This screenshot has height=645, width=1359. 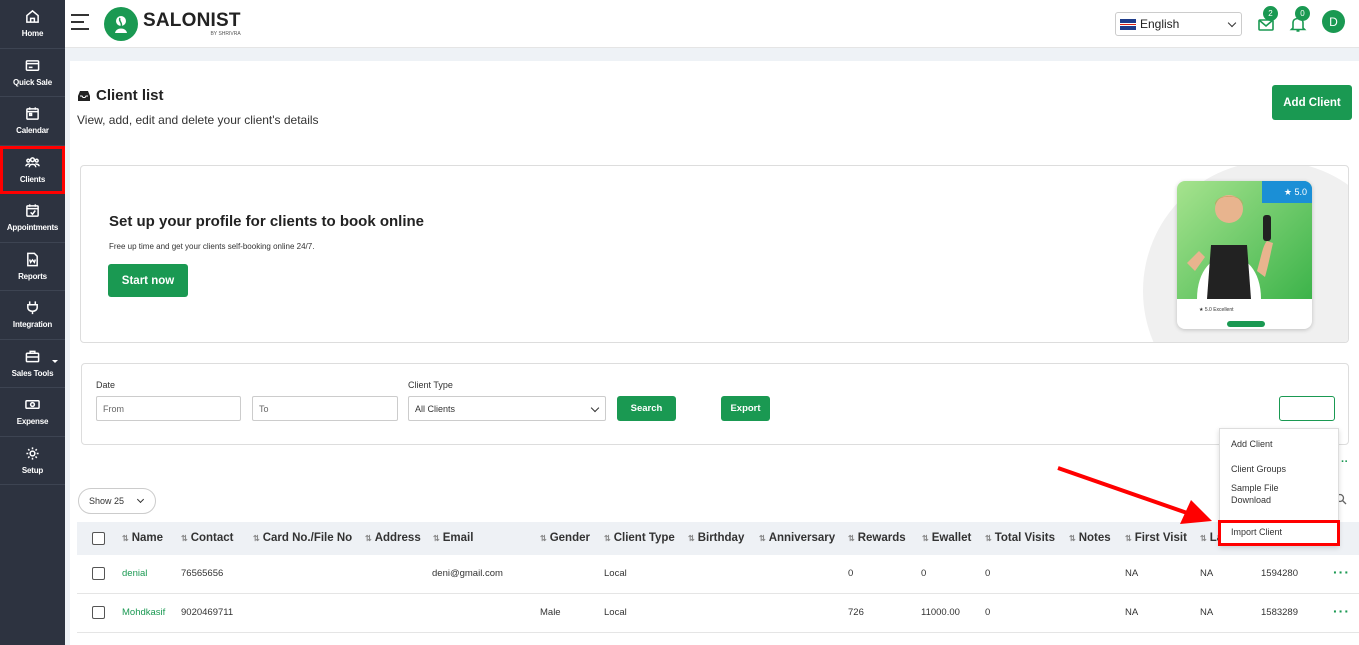 What do you see at coordinates (148, 280) in the screenshot?
I see `start-now-button: Start now` at bounding box center [148, 280].